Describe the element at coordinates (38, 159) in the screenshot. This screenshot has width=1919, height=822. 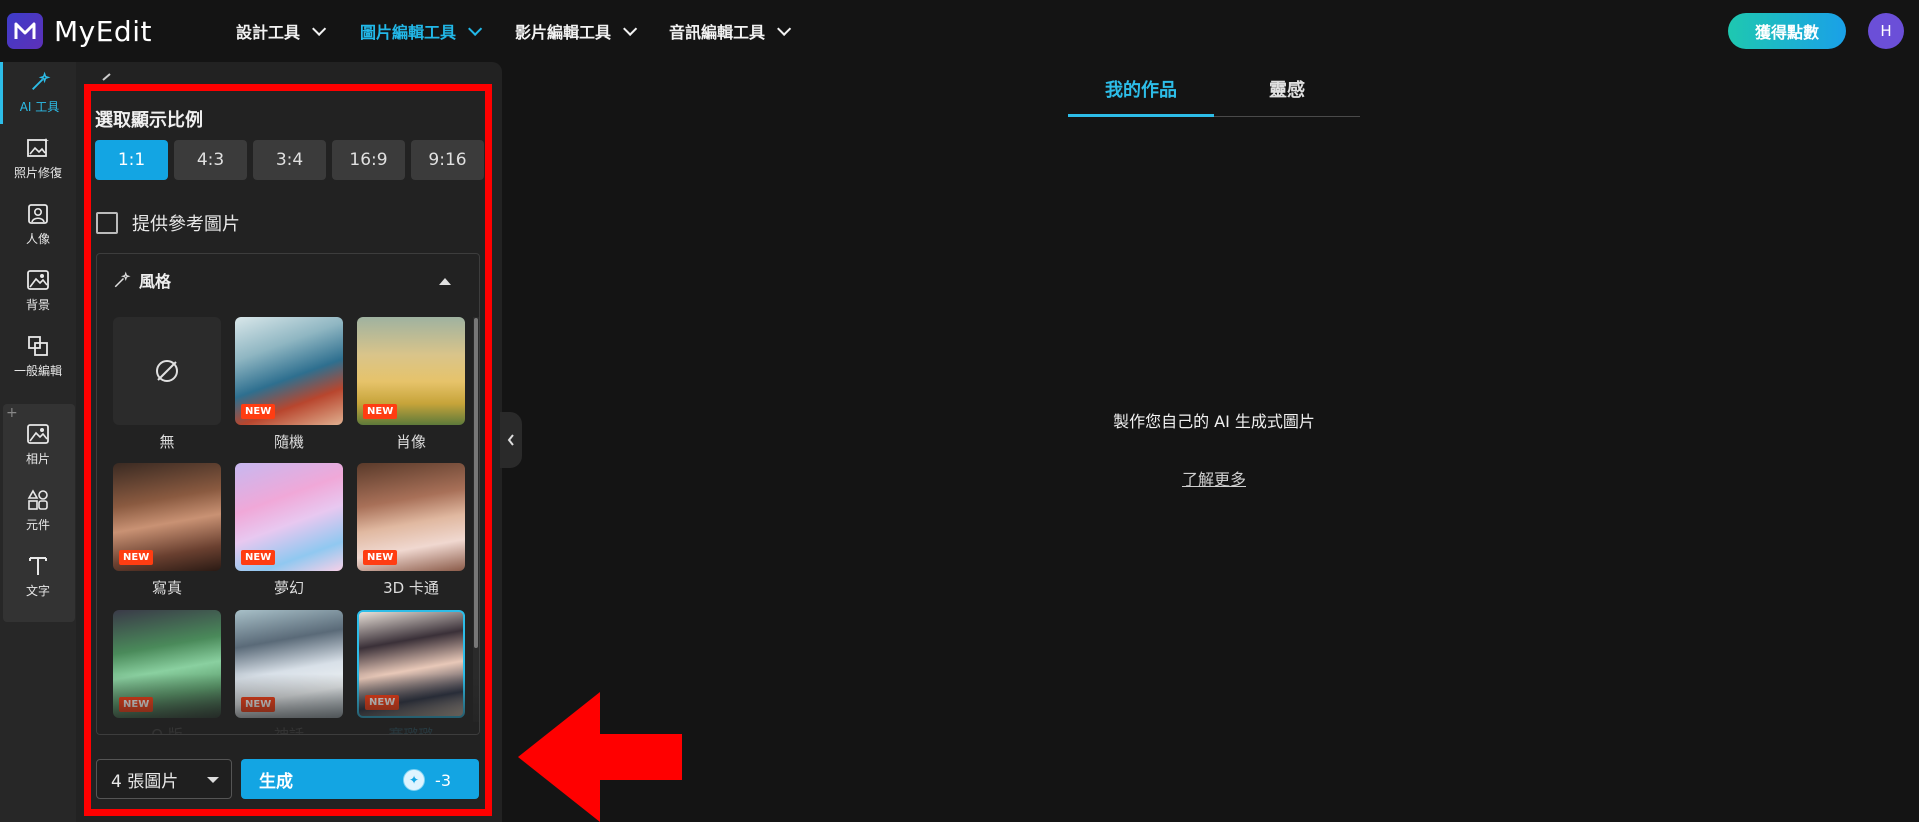
I see `rail-item-photo-repair: 照片修復` at that location.